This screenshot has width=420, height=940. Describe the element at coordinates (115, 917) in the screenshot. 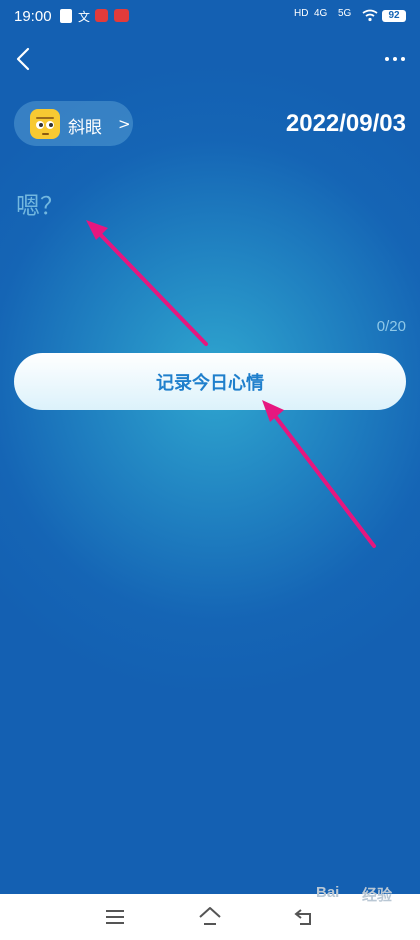

I see `menu-icon` at that location.